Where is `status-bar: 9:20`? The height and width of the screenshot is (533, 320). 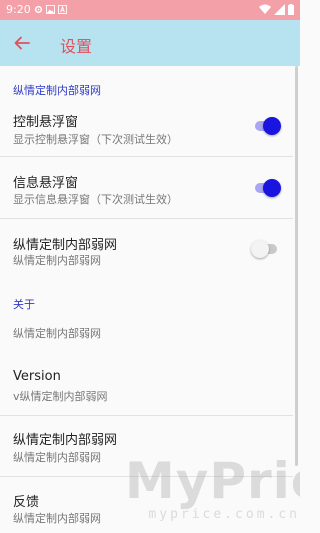
status-bar: 9:20 is located at coordinates (150, 10).